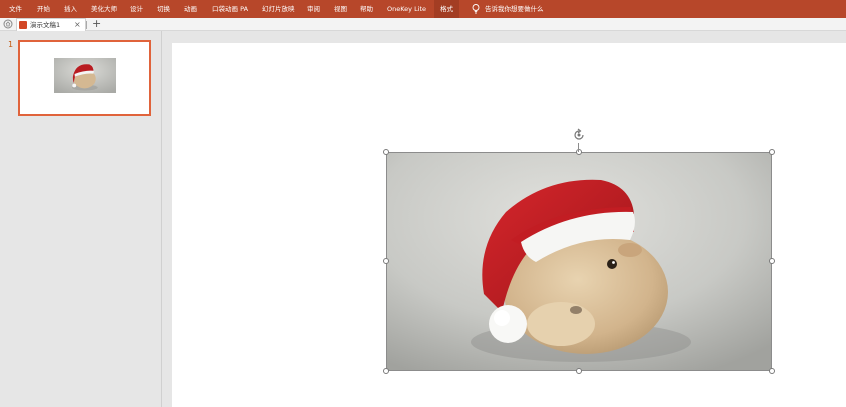 Image resolution: width=846 pixels, height=407 pixels. I want to click on tab-help: 帮助, so click(366, 9).